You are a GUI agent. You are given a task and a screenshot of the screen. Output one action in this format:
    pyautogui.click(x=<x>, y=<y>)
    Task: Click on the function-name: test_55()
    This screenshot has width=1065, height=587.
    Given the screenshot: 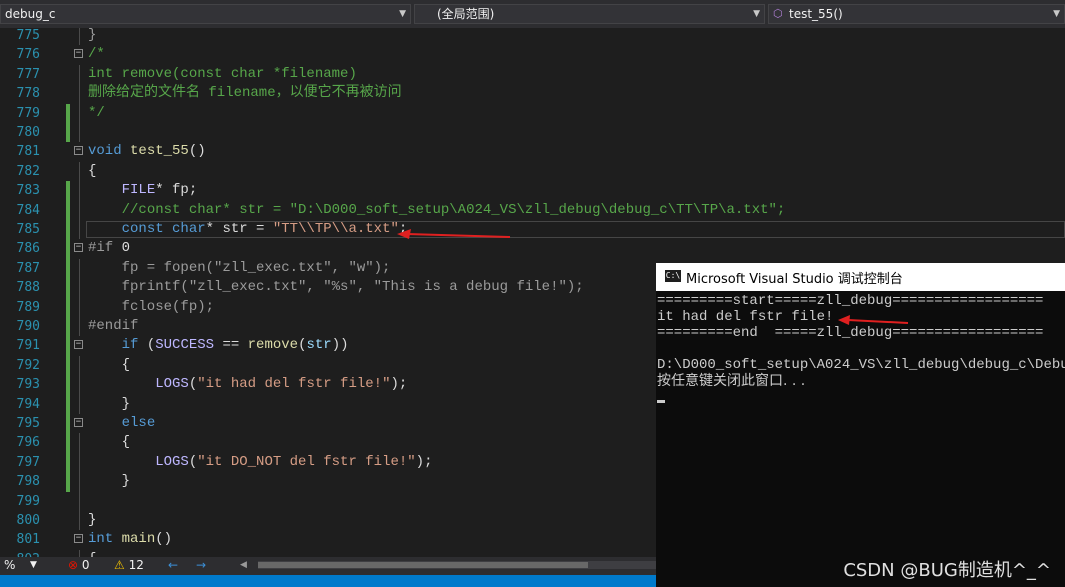 What is the action you would take?
    pyautogui.click(x=816, y=14)
    